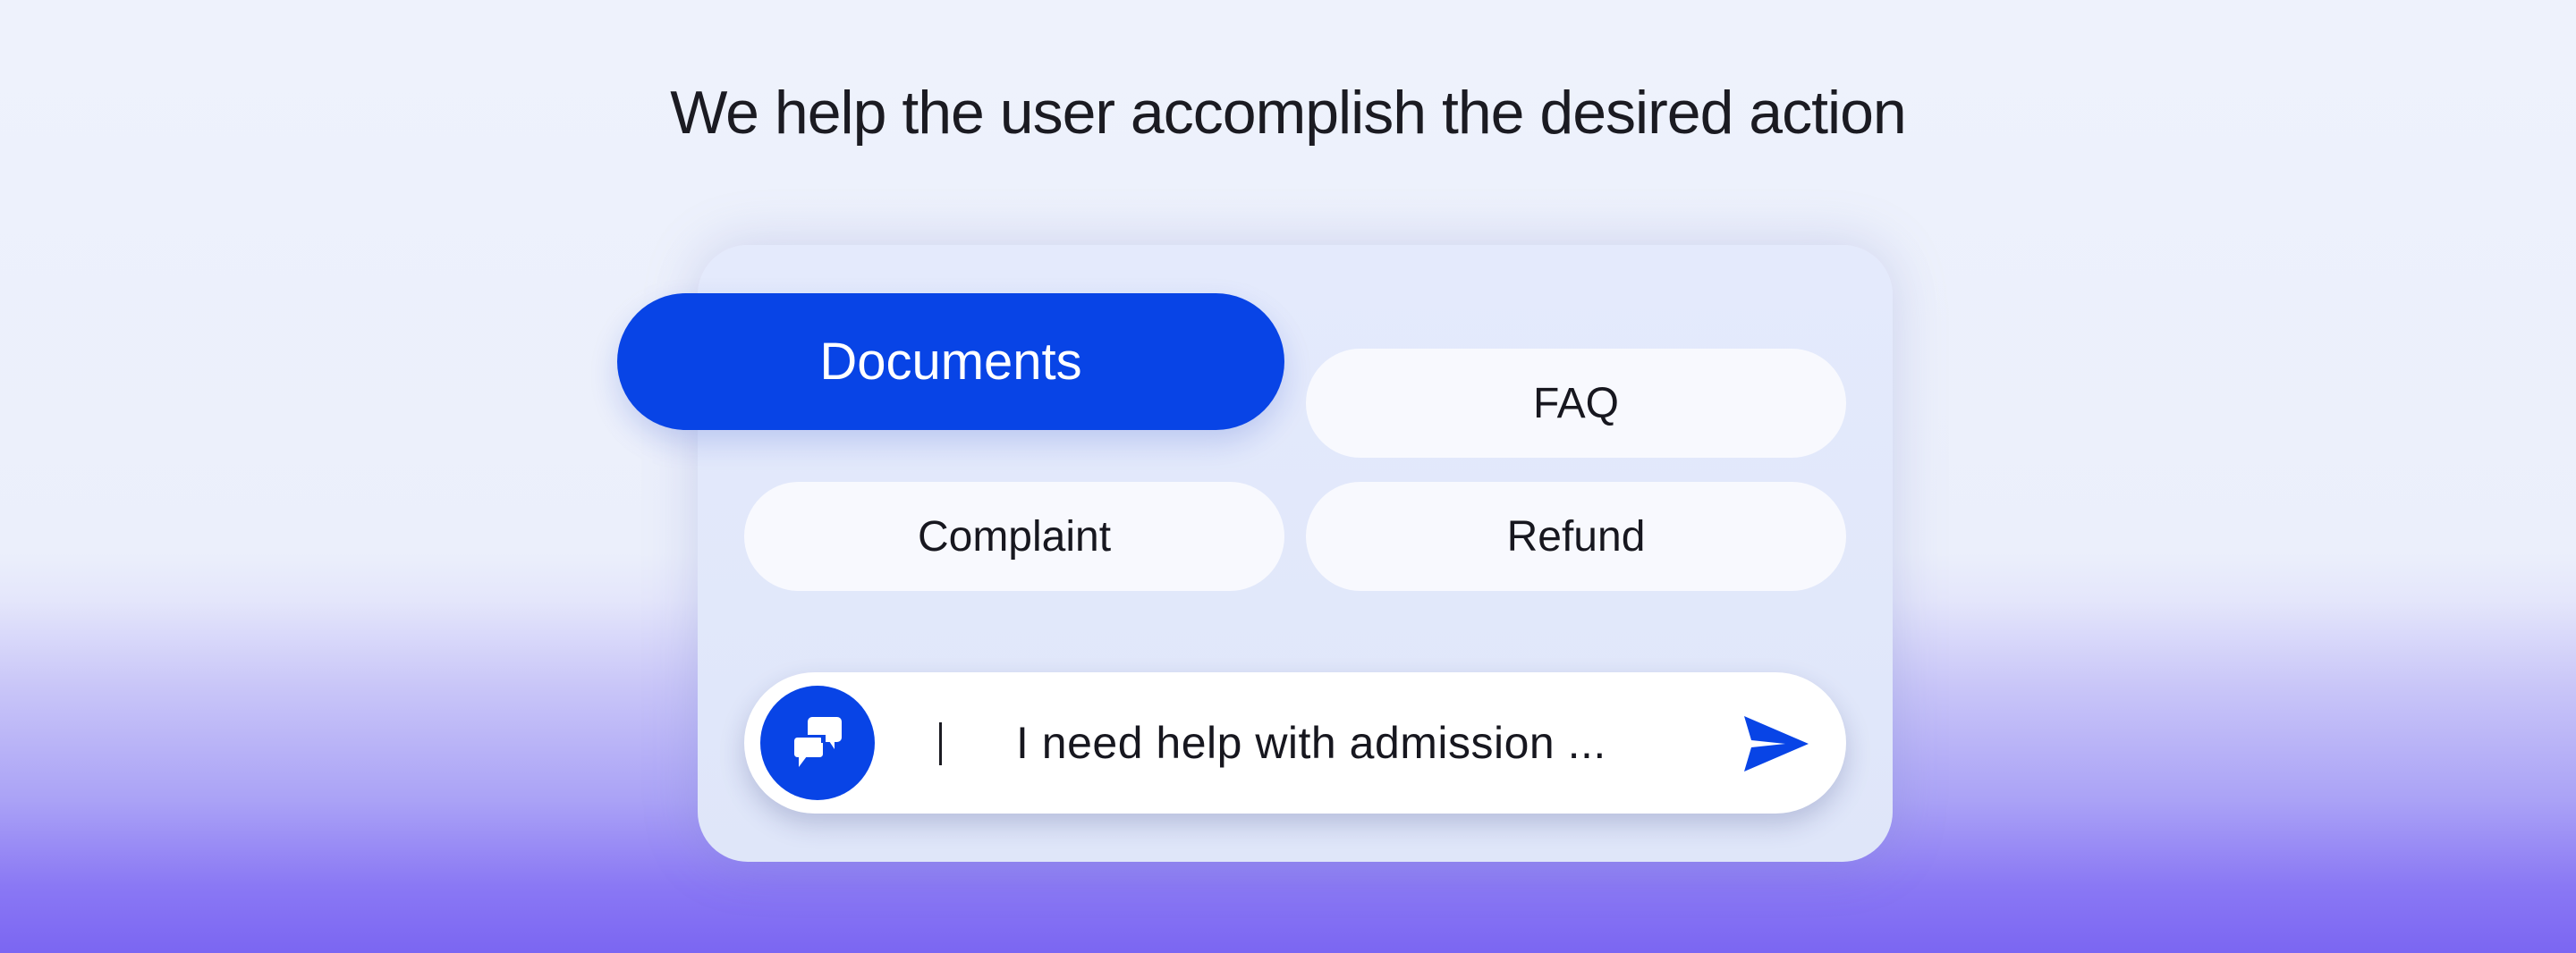 This screenshot has height=953, width=2576. I want to click on refund-option-button: Refund, so click(1576, 537).